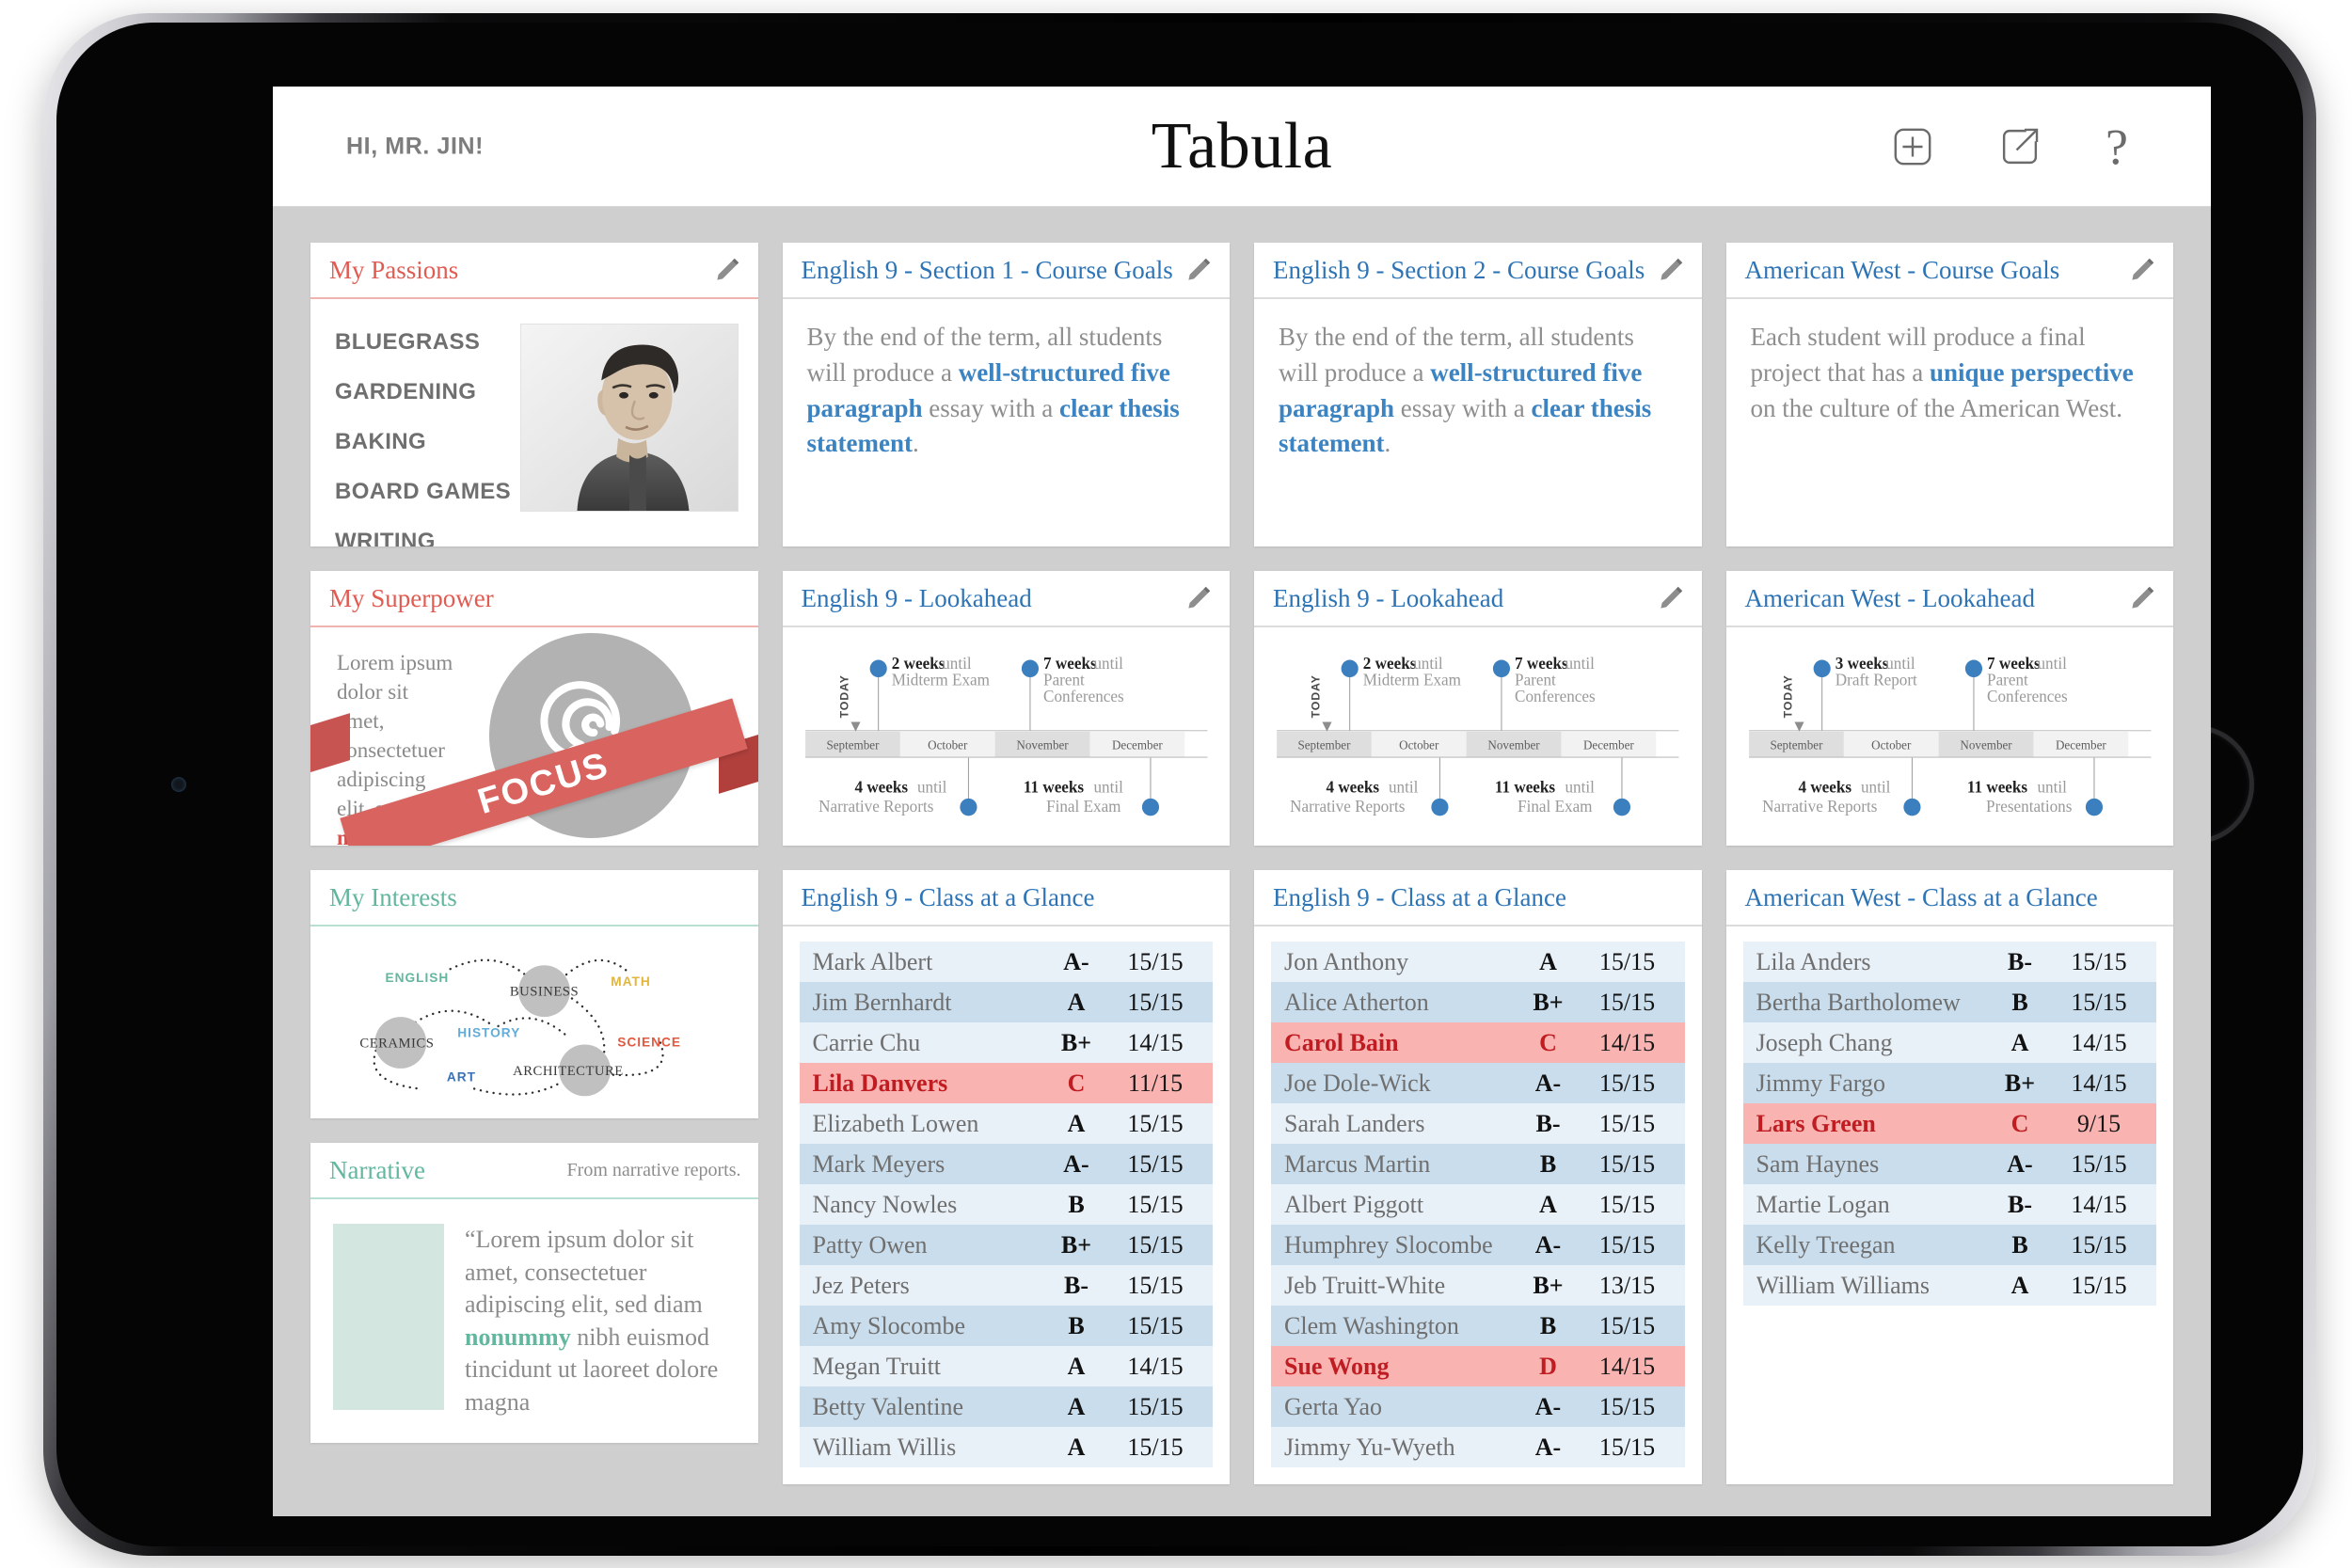 This screenshot has height=1568, width=2352. I want to click on table-row: Carrie Chu B+ 14/15, so click(1006, 1042).